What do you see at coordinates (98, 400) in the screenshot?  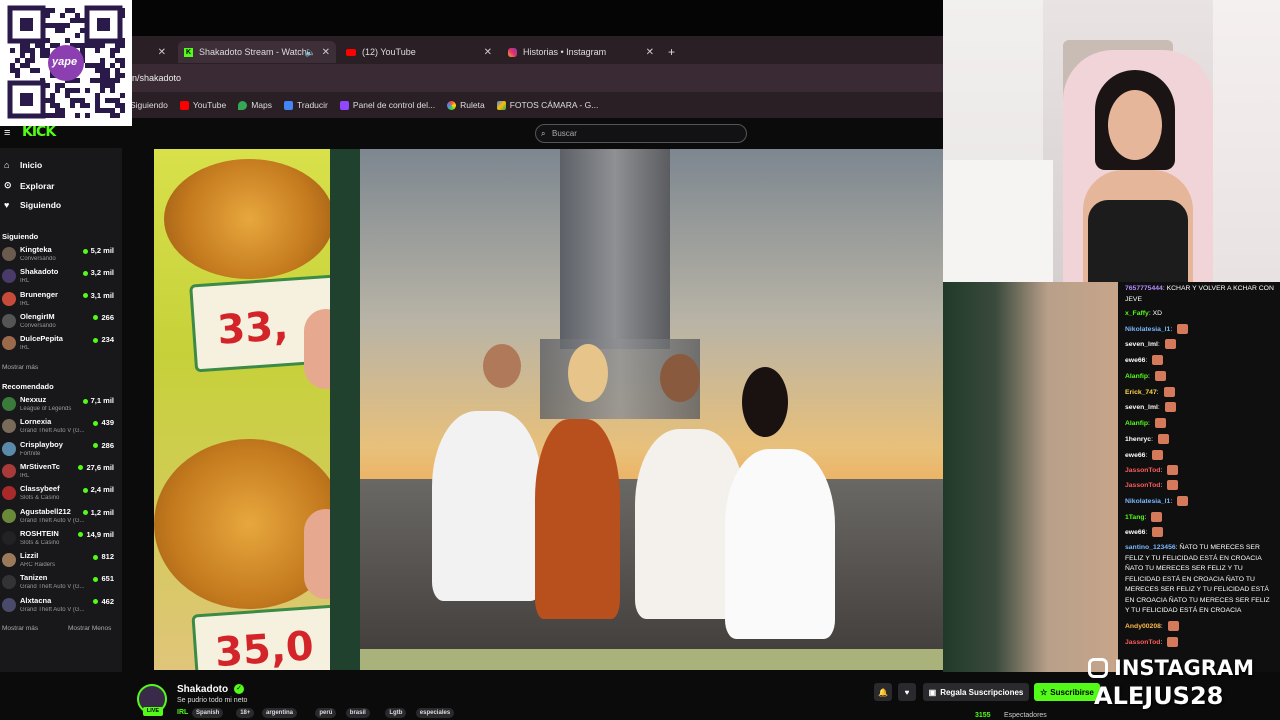 I see `viewer-count: 7,1 mil` at bounding box center [98, 400].